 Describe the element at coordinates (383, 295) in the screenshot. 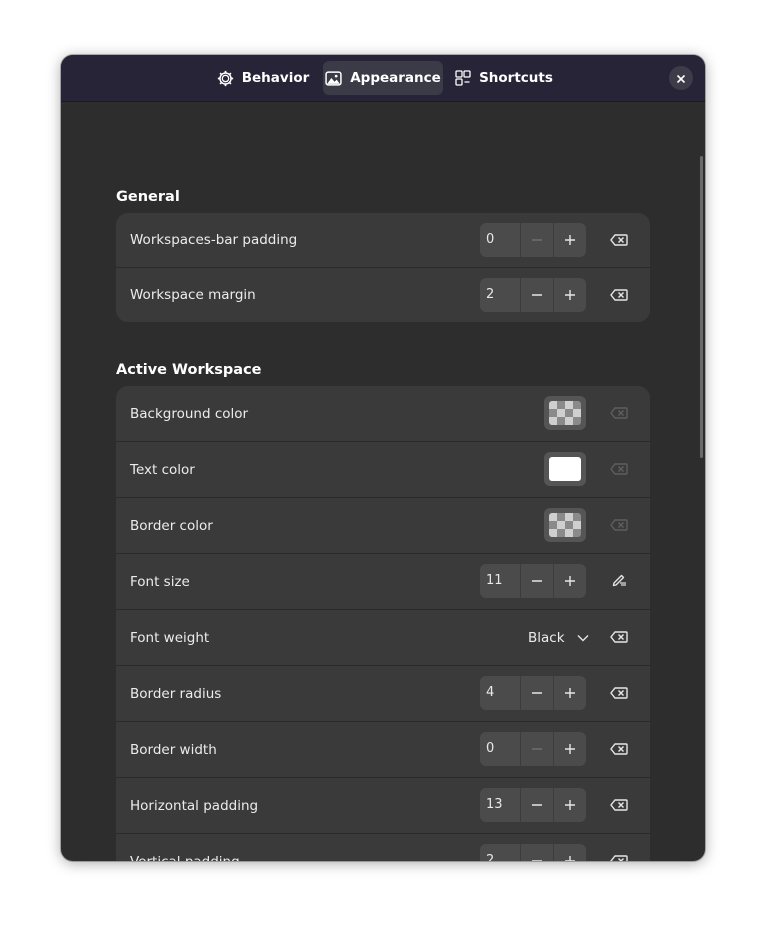

I see `row-workspace-margin: Workspace margin 2` at that location.